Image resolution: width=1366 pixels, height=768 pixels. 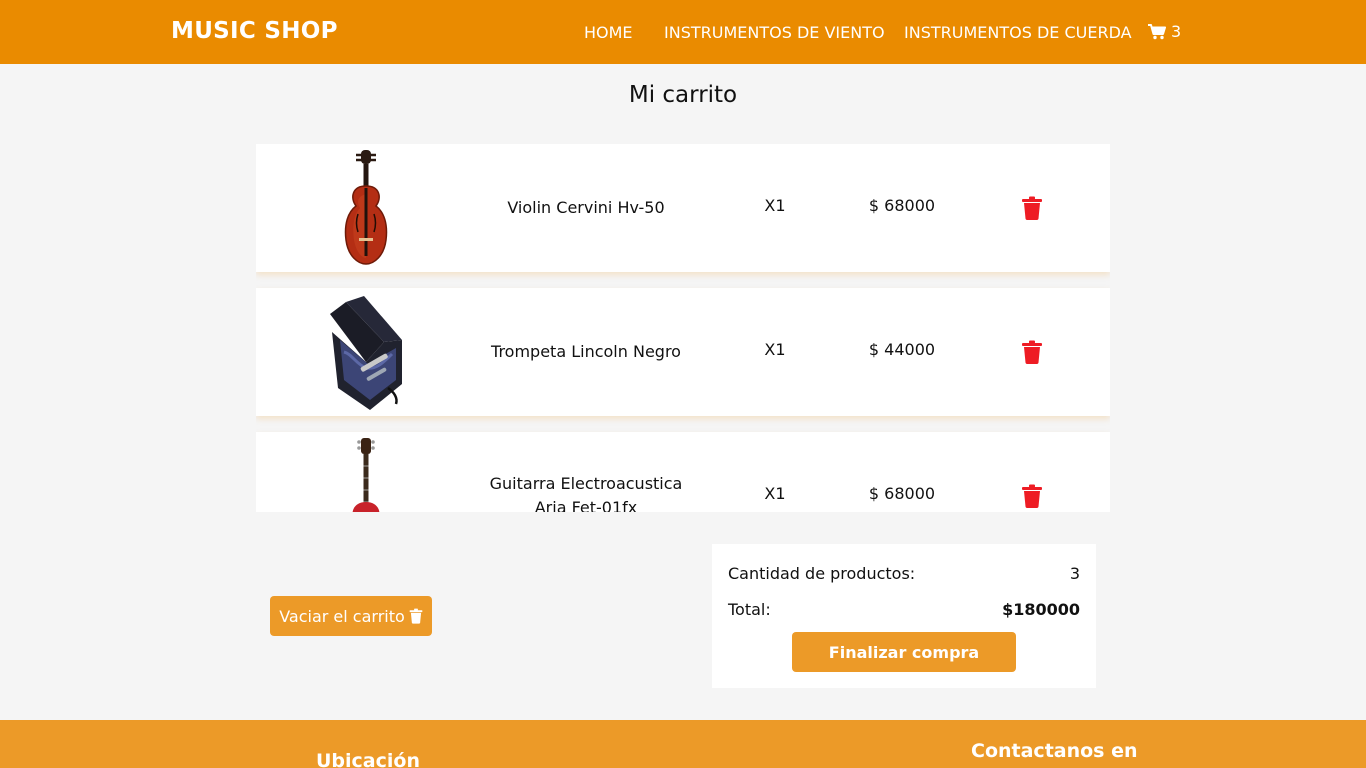 I want to click on footer-location-heading: Ubicación, so click(x=368, y=759).